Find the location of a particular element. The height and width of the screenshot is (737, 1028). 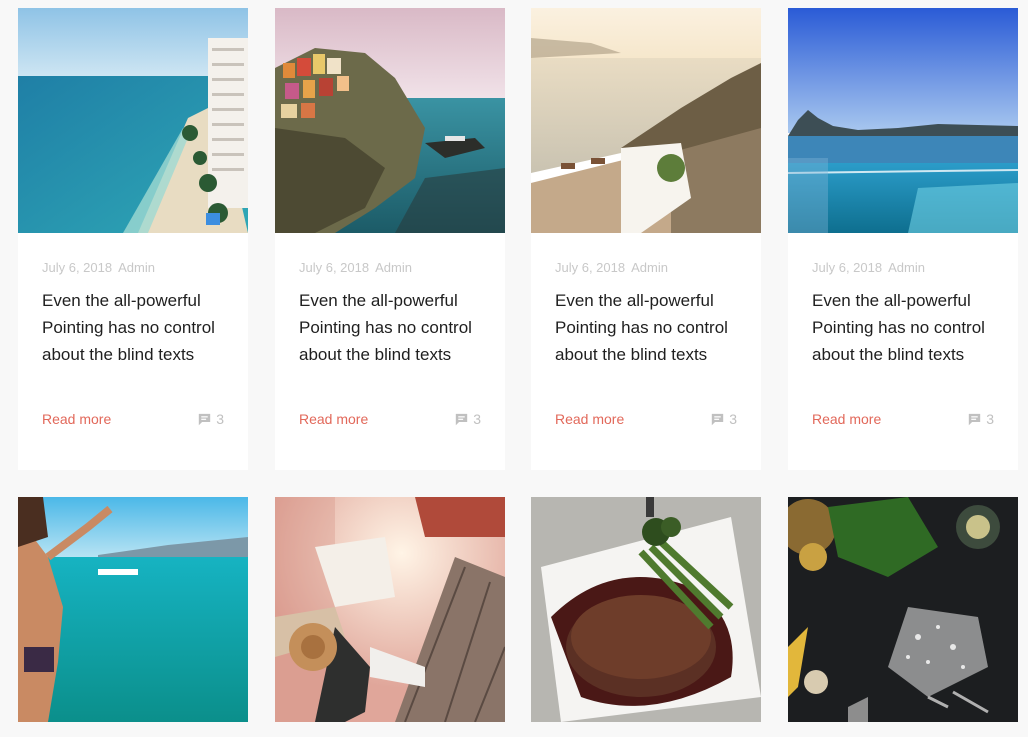

steak-plate-photo is located at coordinates (646, 609).